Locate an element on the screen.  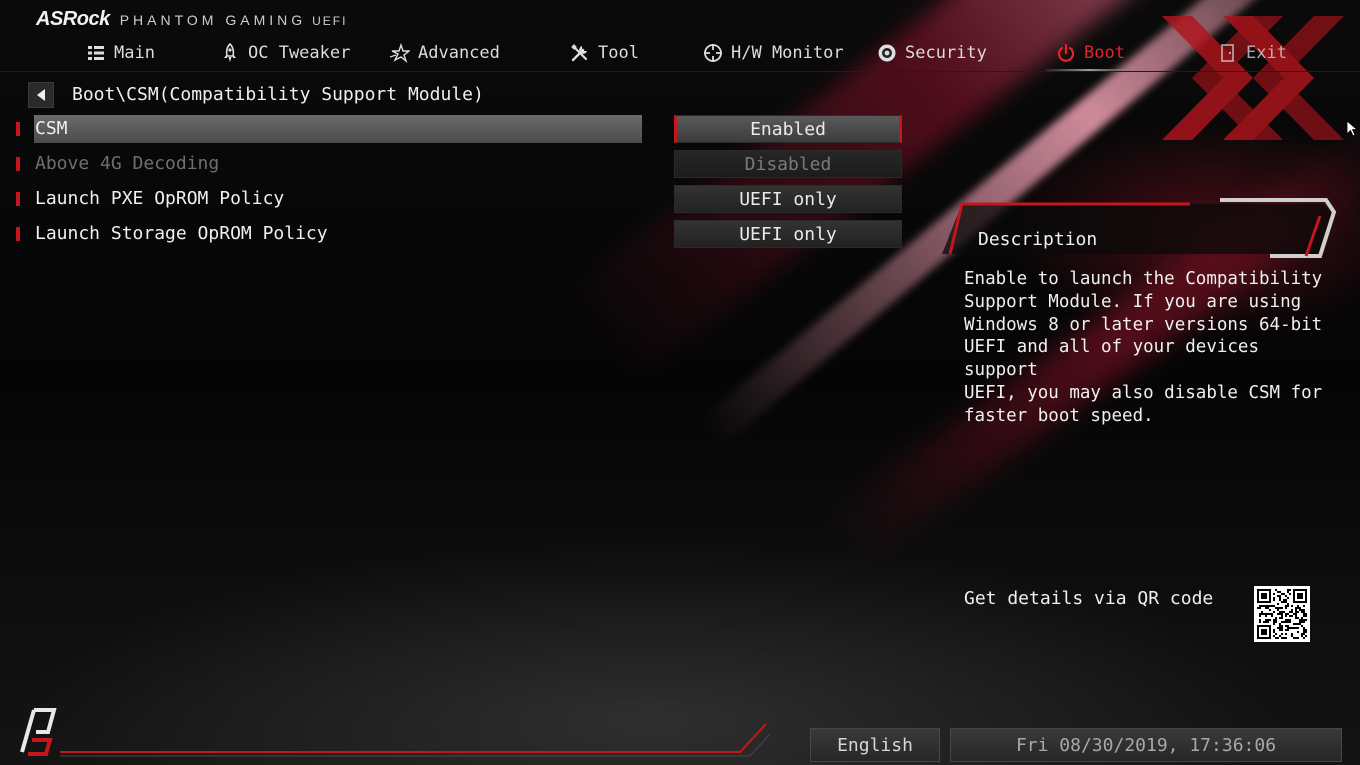
tab-label: OC Tweaker is located at coordinates (299, 53).